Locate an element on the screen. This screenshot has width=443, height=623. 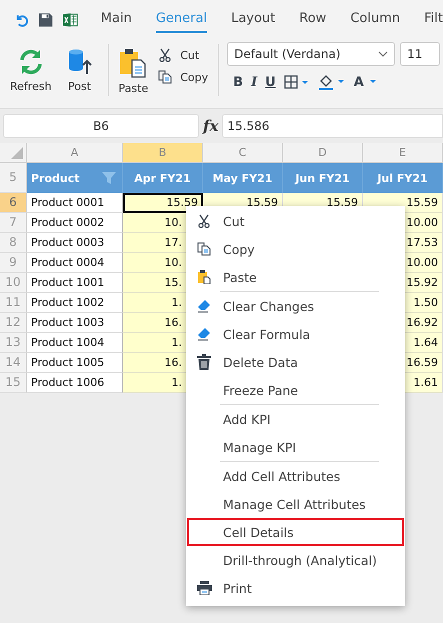
column-title: Jul FY21 is located at coordinates (403, 178).